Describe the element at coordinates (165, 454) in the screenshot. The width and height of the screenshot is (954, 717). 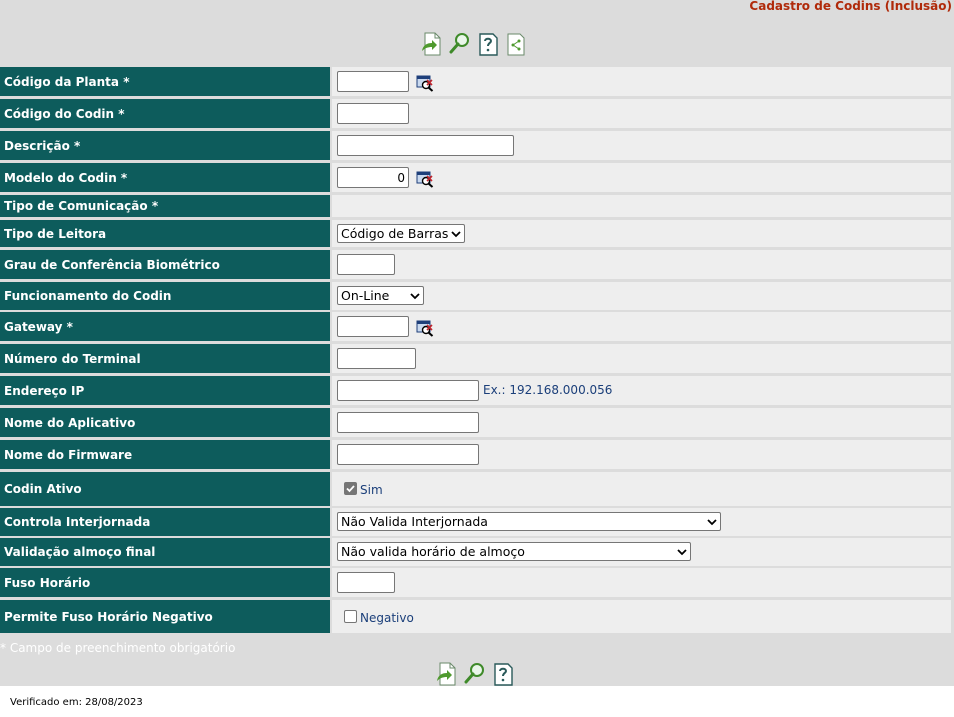
I see `label-nome-firmware: Nome do Firmware` at that location.